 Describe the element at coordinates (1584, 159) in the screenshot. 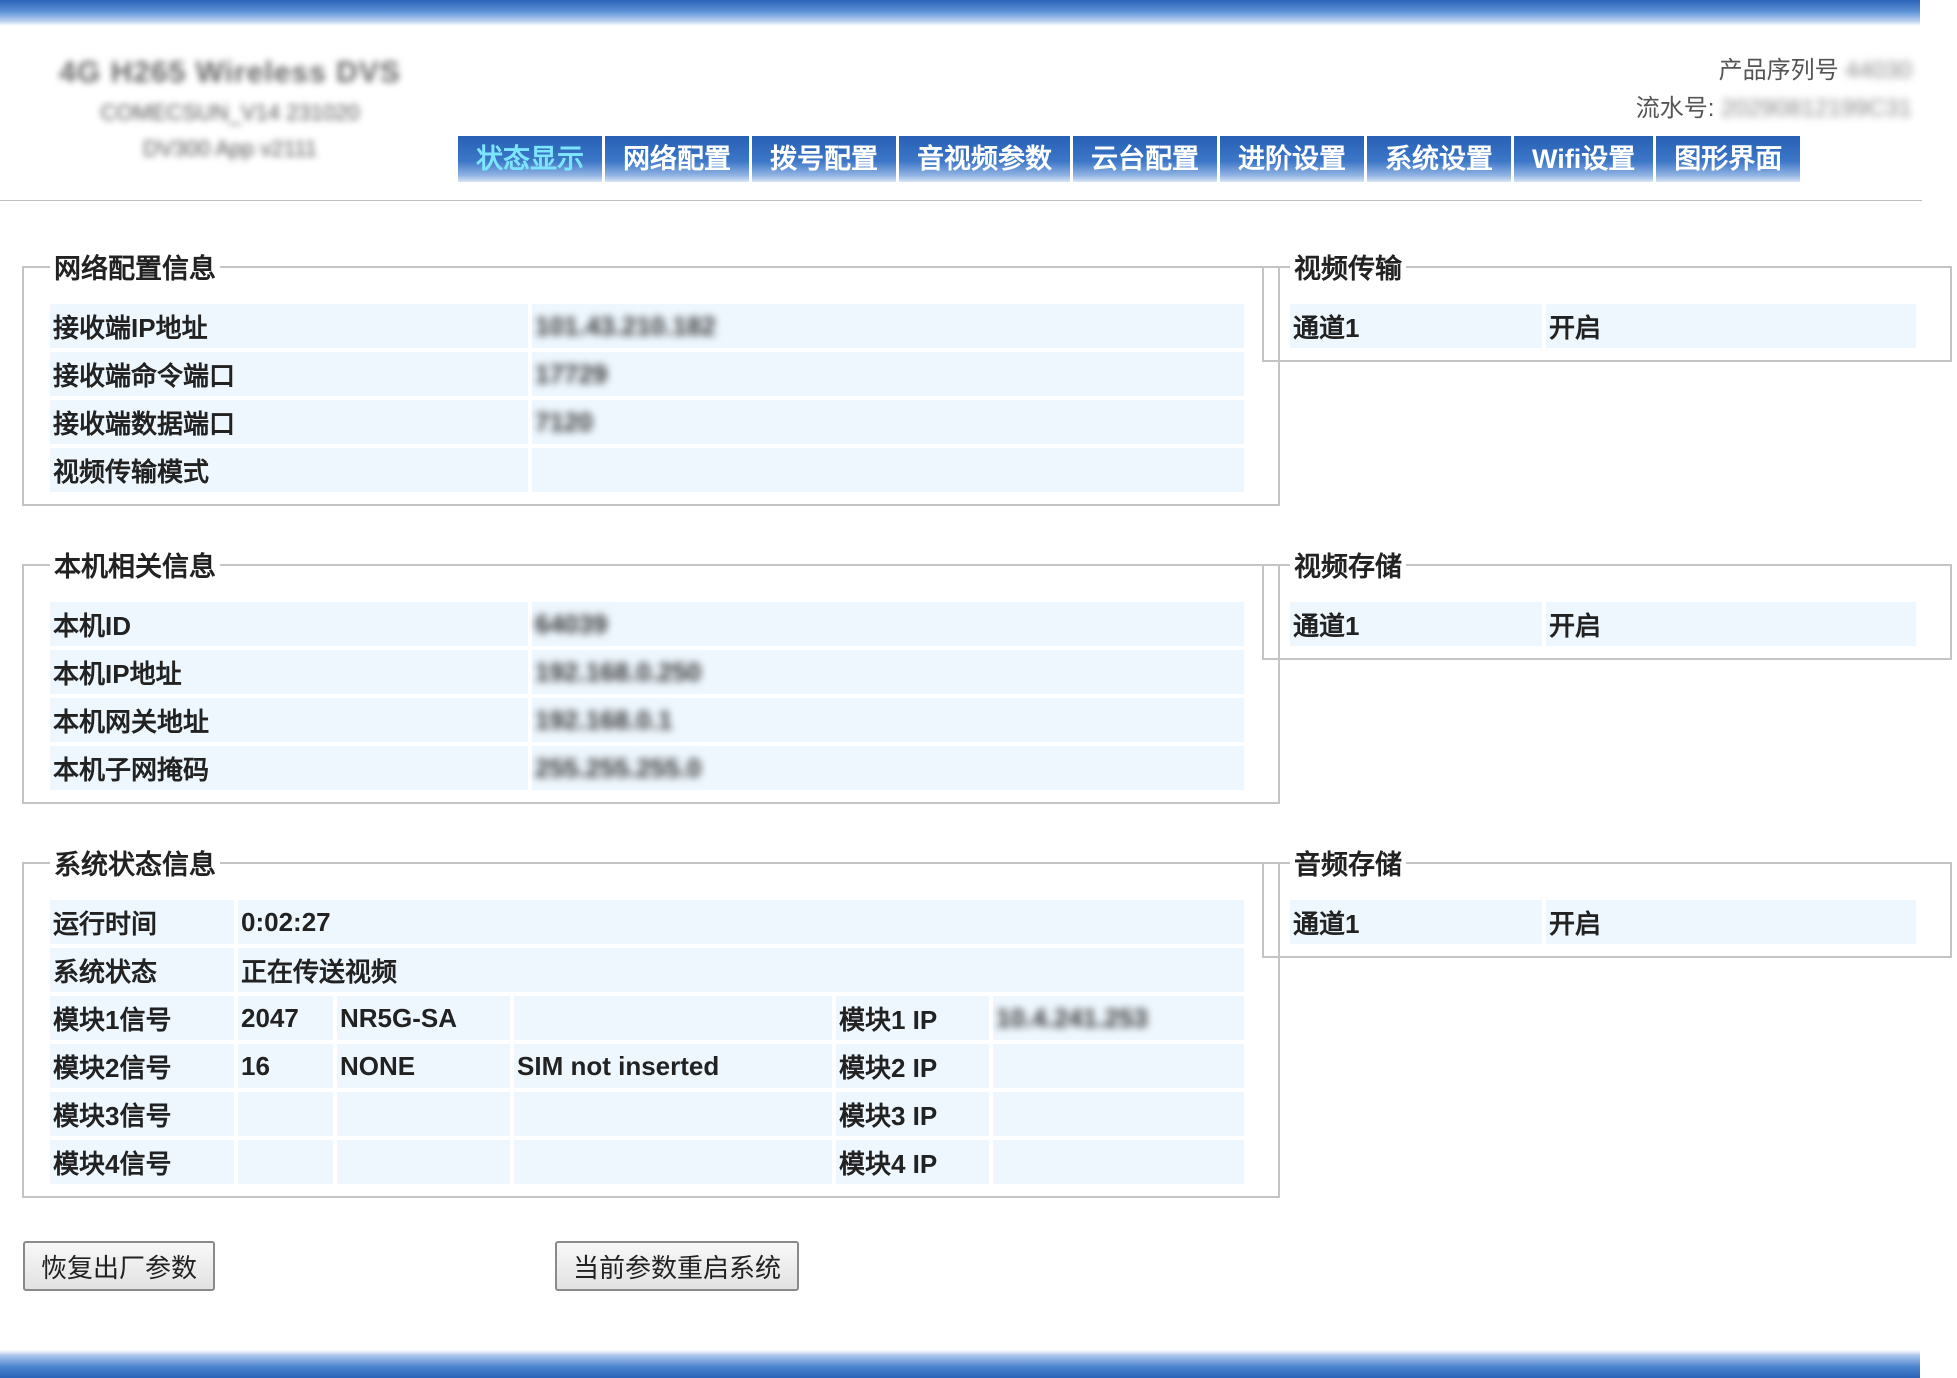

I see `tab-wifi: Wifi设置` at that location.